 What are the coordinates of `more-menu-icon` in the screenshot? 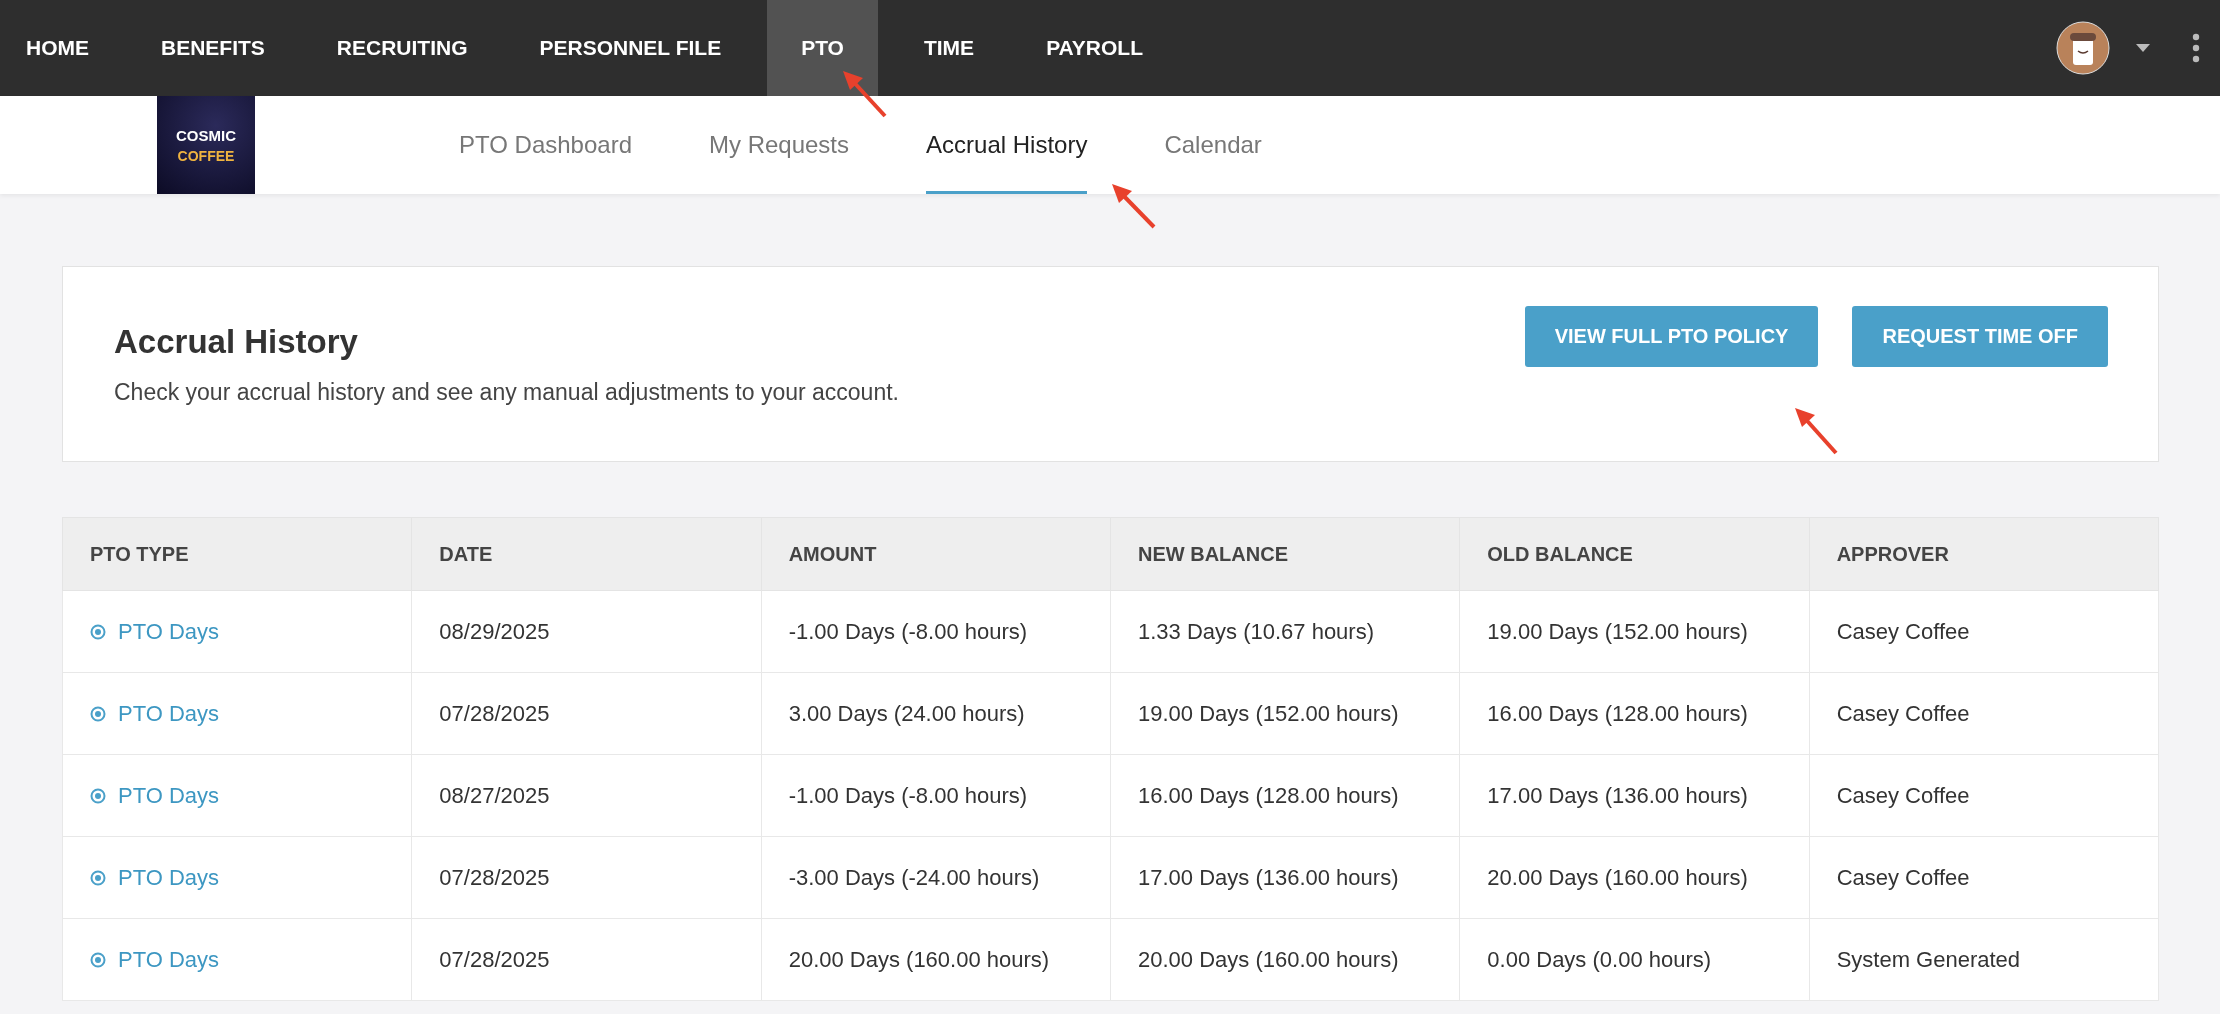 It's located at (2196, 48).